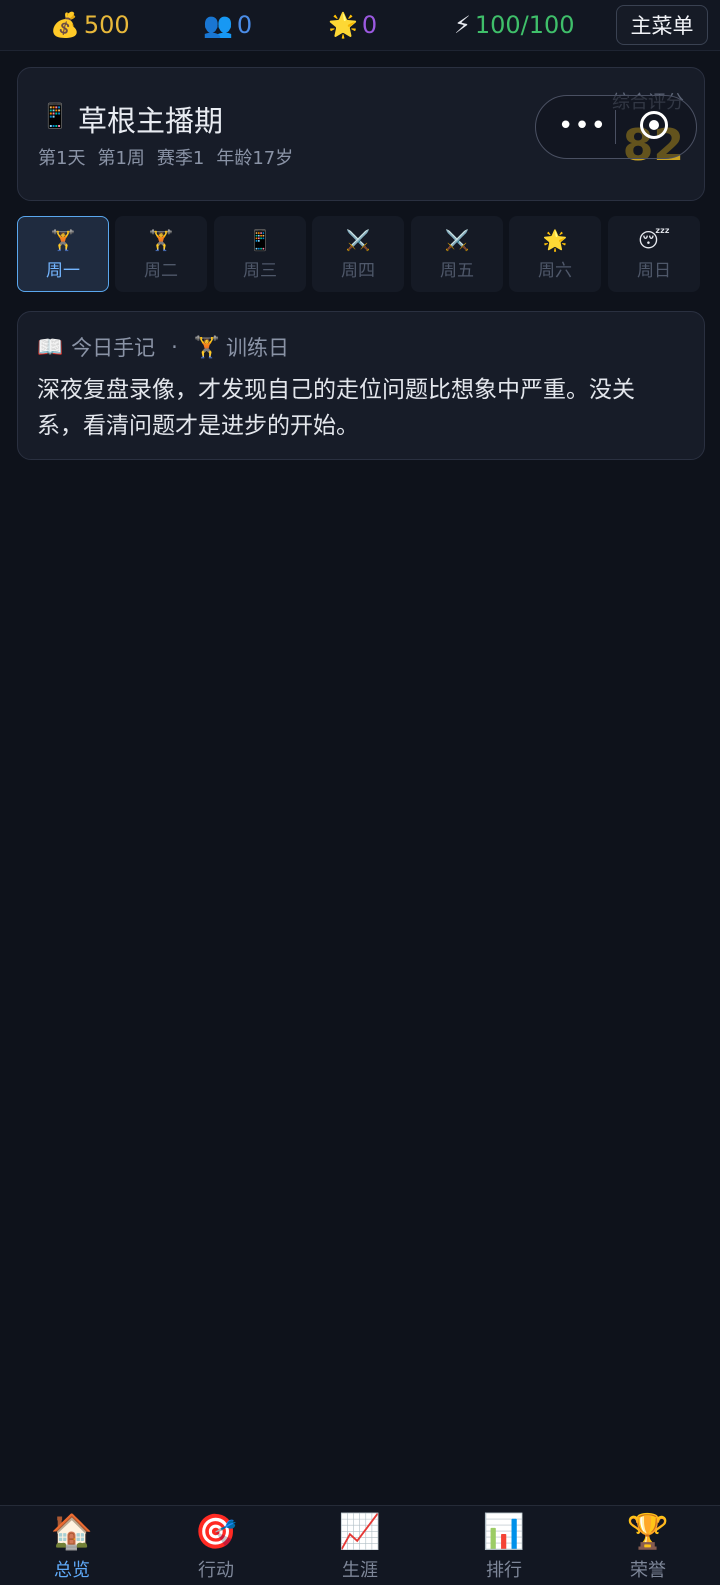 Image resolution: width=720 pixels, height=1585 pixels. Describe the element at coordinates (457, 270) in the screenshot. I see `day-tab-label: 周五` at that location.